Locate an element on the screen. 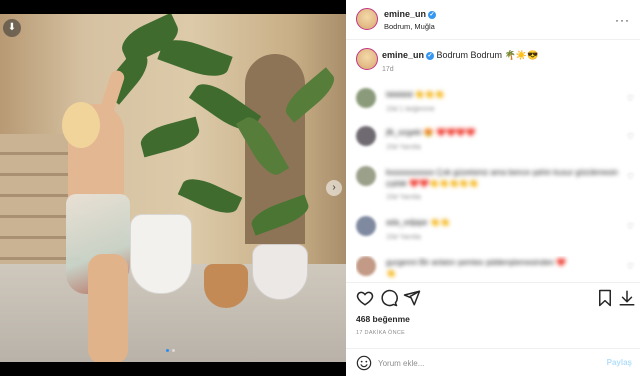  download-icon: ⬇ is located at coordinates (12, 28).